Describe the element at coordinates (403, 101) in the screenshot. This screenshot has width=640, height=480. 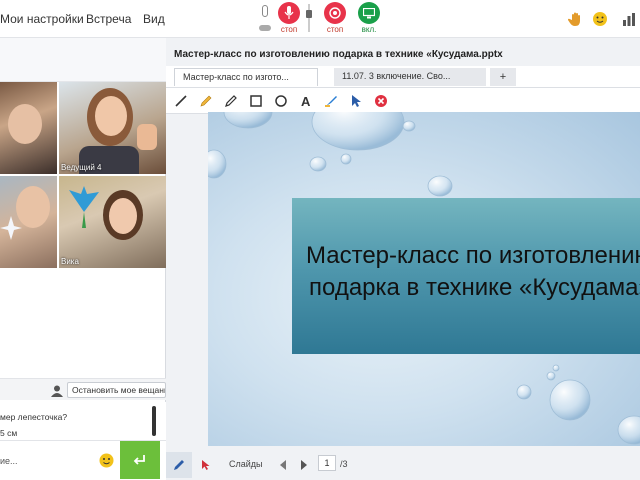
I see `drawing-toolbar: A` at that location.